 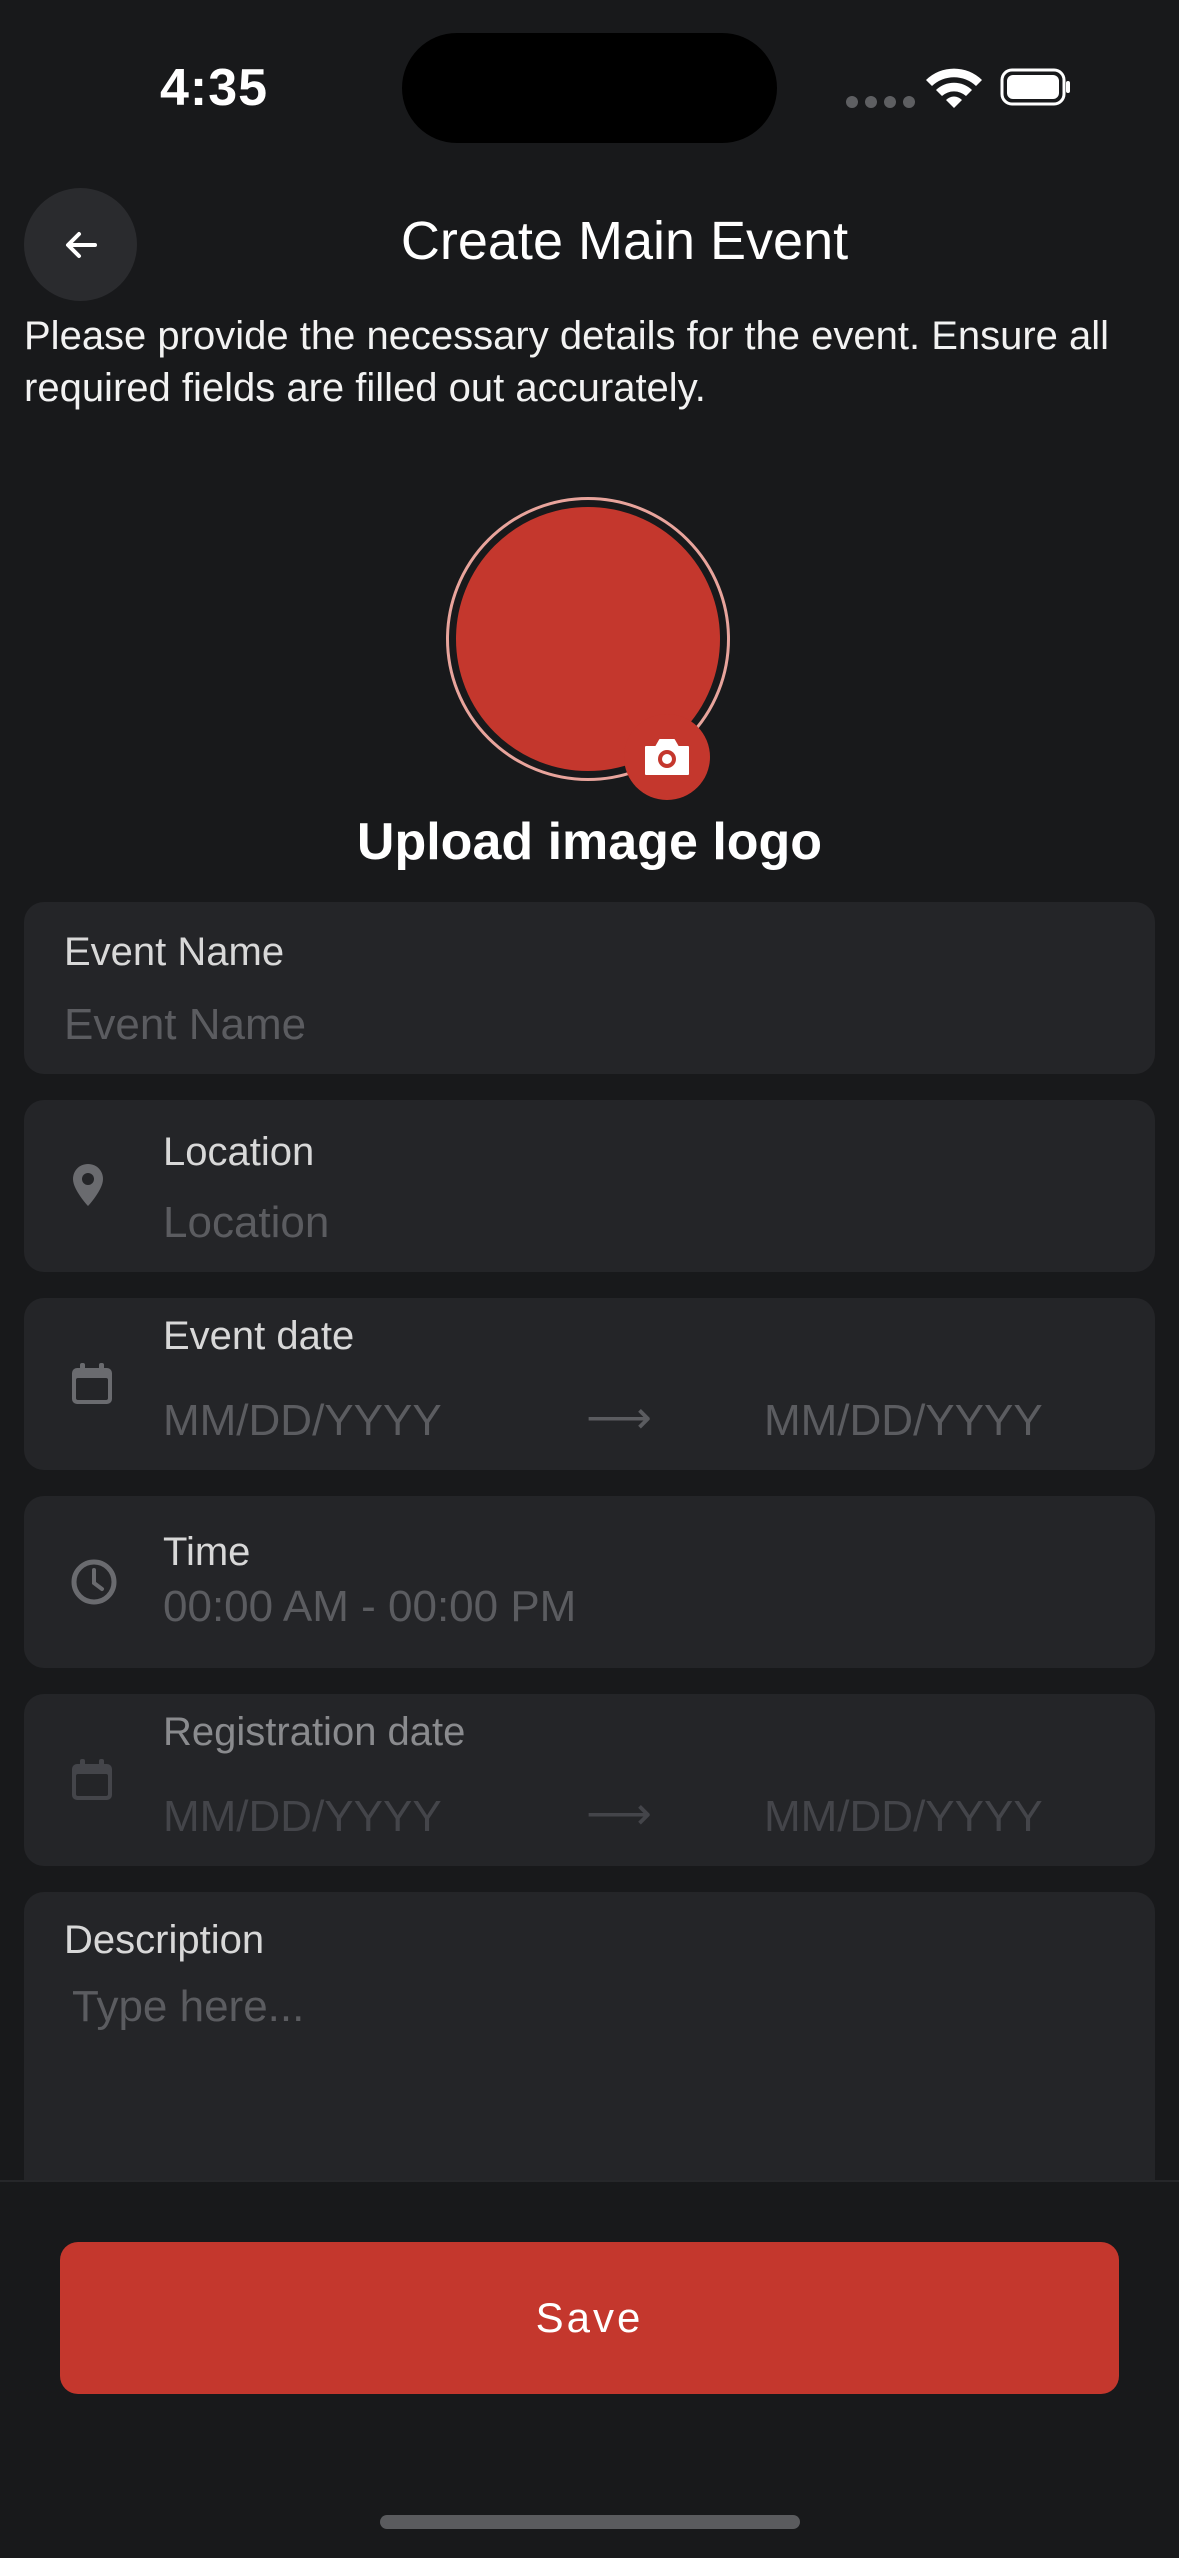 What do you see at coordinates (903, 1817) in the screenshot?
I see `registration-end-date-input: MM/DD/YYYY` at bounding box center [903, 1817].